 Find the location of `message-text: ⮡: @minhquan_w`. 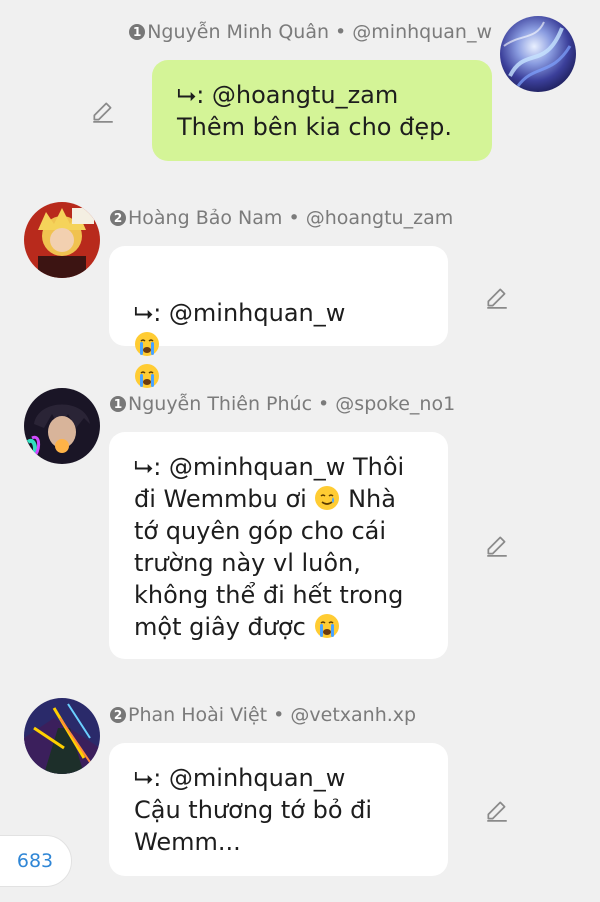

message-text: ⮡: @minhquan_w is located at coordinates (240, 313).